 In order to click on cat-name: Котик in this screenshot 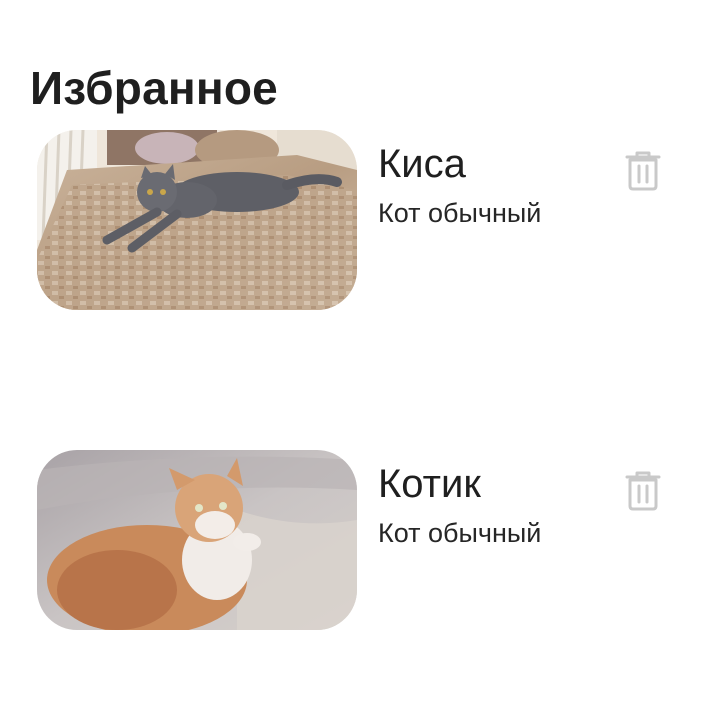, I will do `click(429, 484)`.